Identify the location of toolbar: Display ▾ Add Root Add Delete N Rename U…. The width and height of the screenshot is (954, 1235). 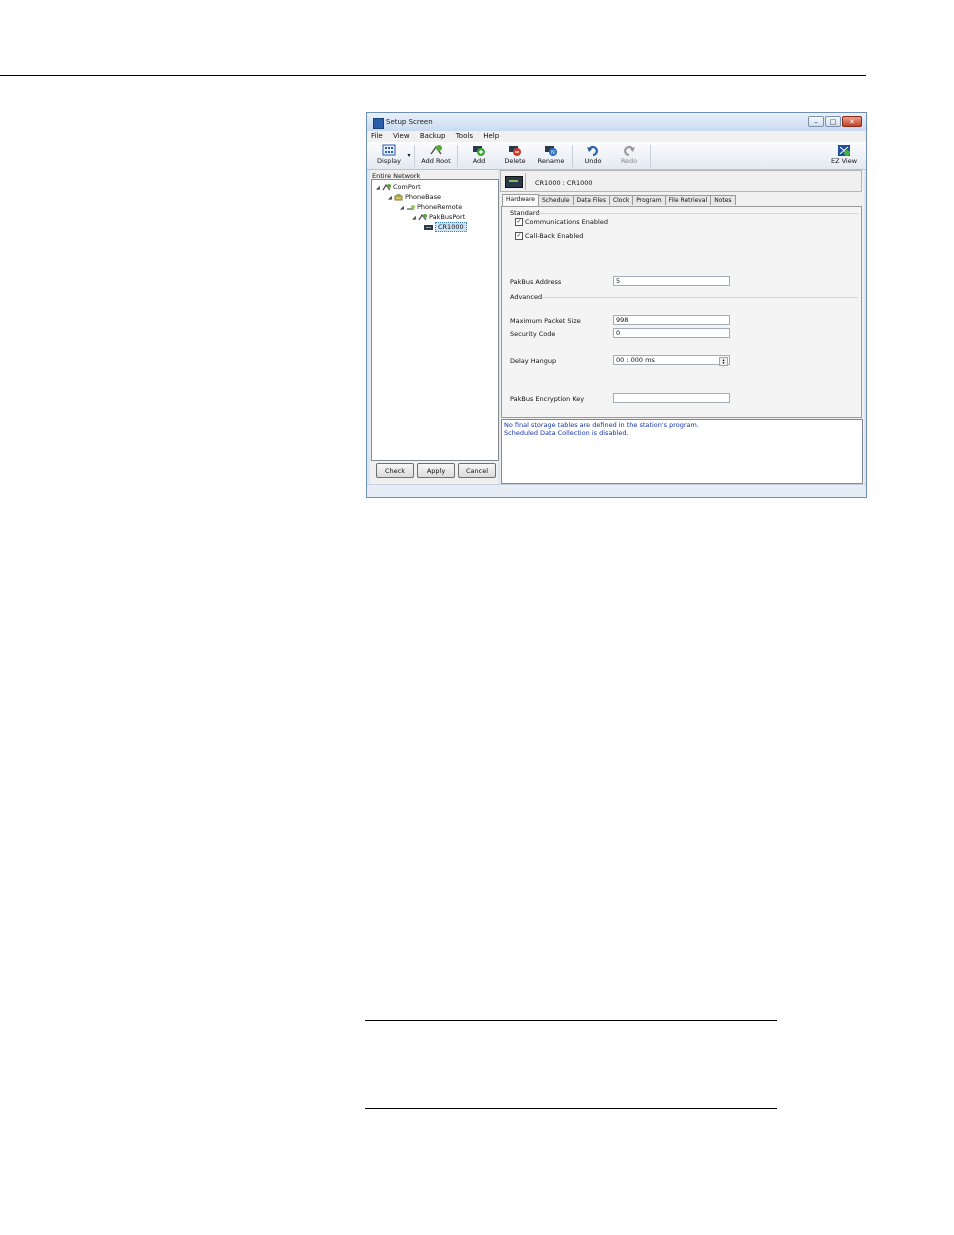
(616, 156).